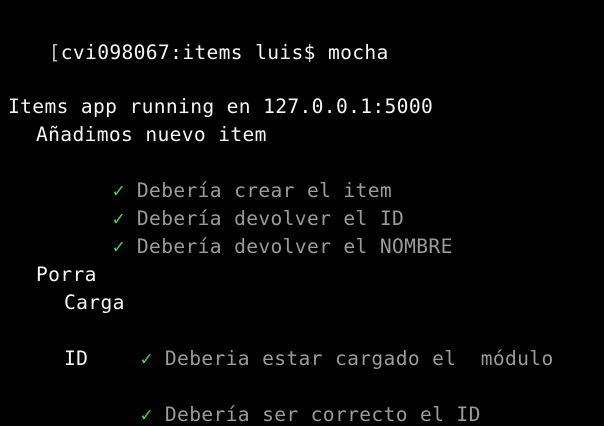 The height and width of the screenshot is (426, 604). Describe the element at coordinates (286, 399) in the screenshot. I see `test-result-line: ✓ Debería ser correcto el ID` at that location.